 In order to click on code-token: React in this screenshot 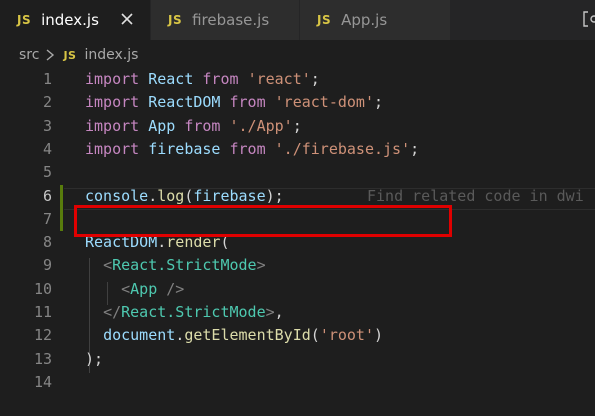, I will do `click(171, 79)`.